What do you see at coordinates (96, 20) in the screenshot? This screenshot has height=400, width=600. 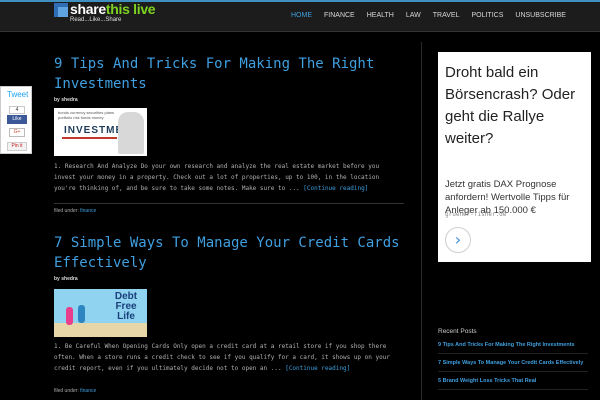 I see `logo-tagline: Read...Like...Share` at bounding box center [96, 20].